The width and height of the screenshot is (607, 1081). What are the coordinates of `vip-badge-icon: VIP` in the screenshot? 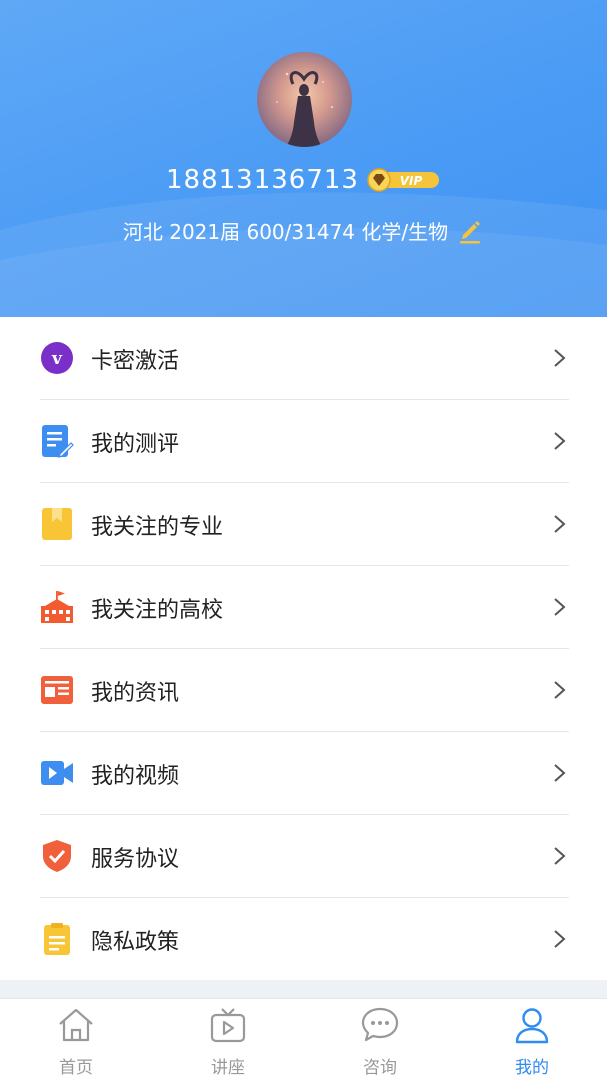 It's located at (403, 180).